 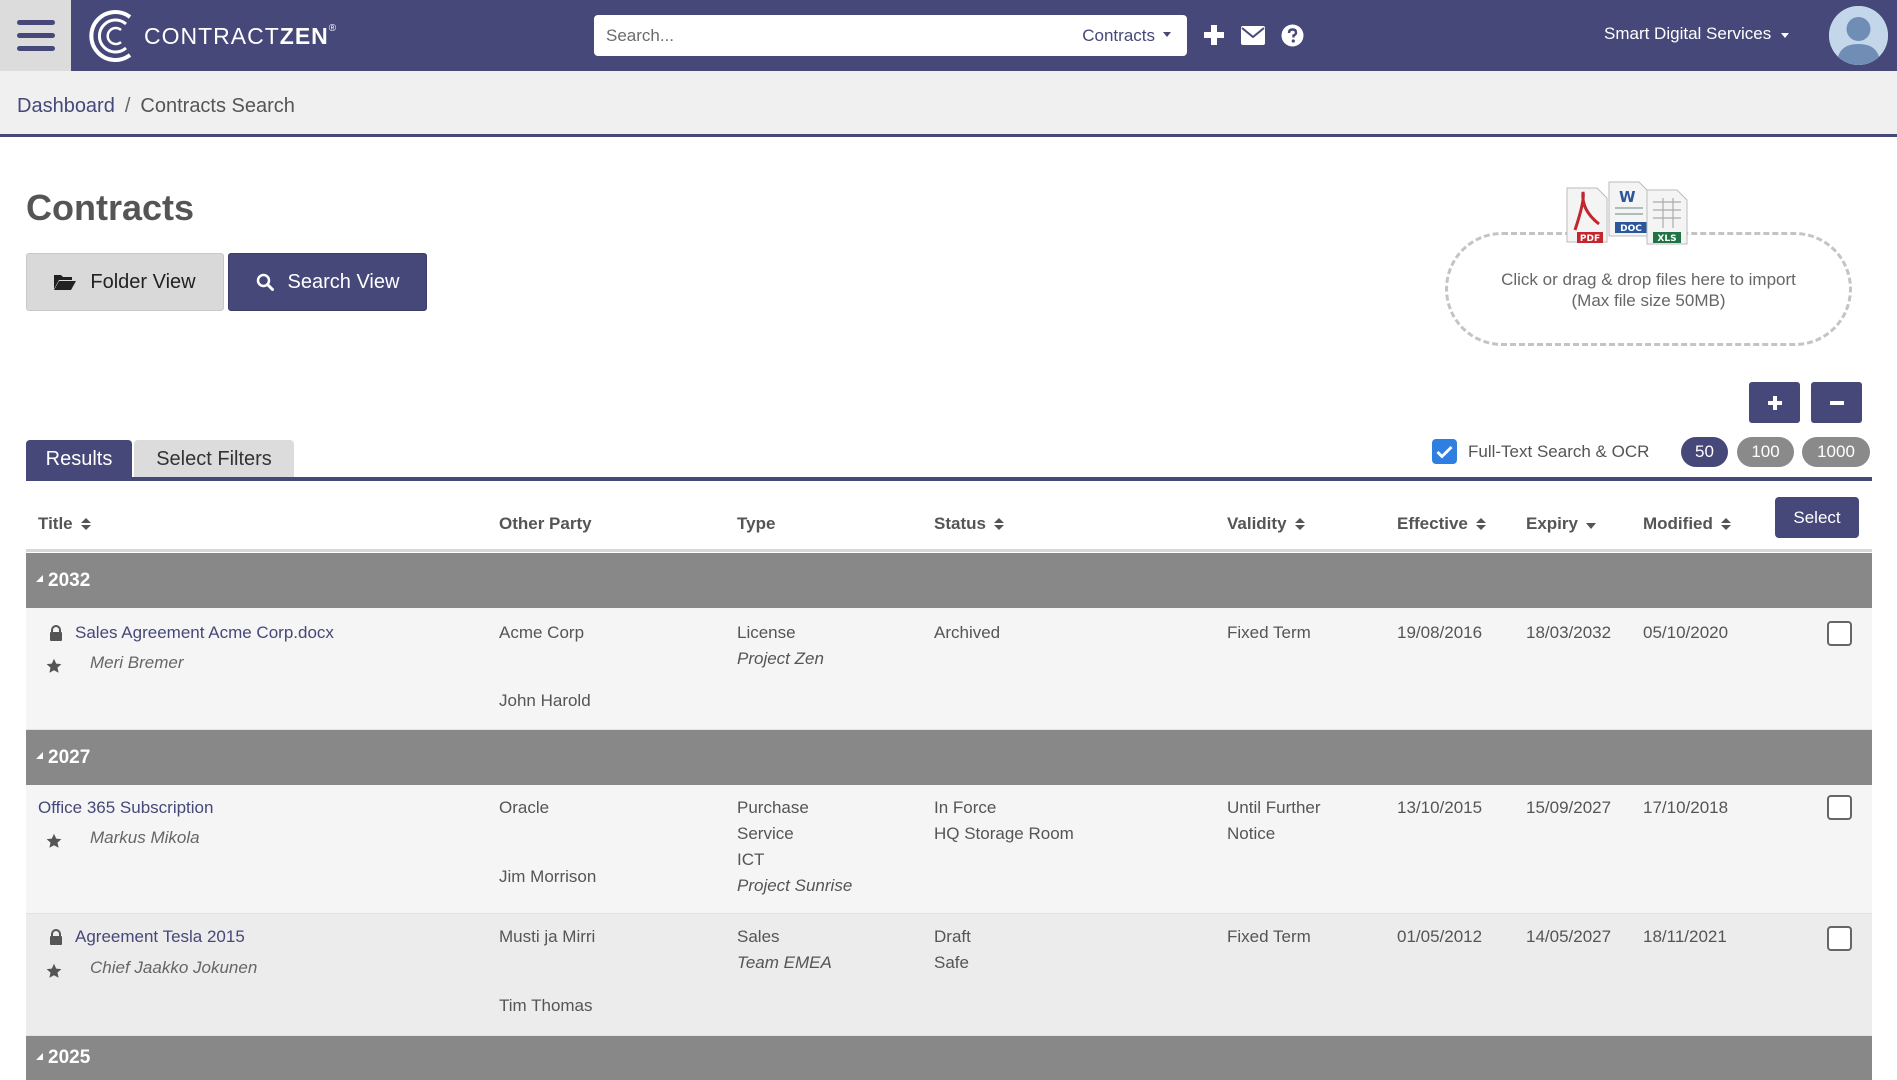 I want to click on minus-icon, so click(x=1836, y=402).